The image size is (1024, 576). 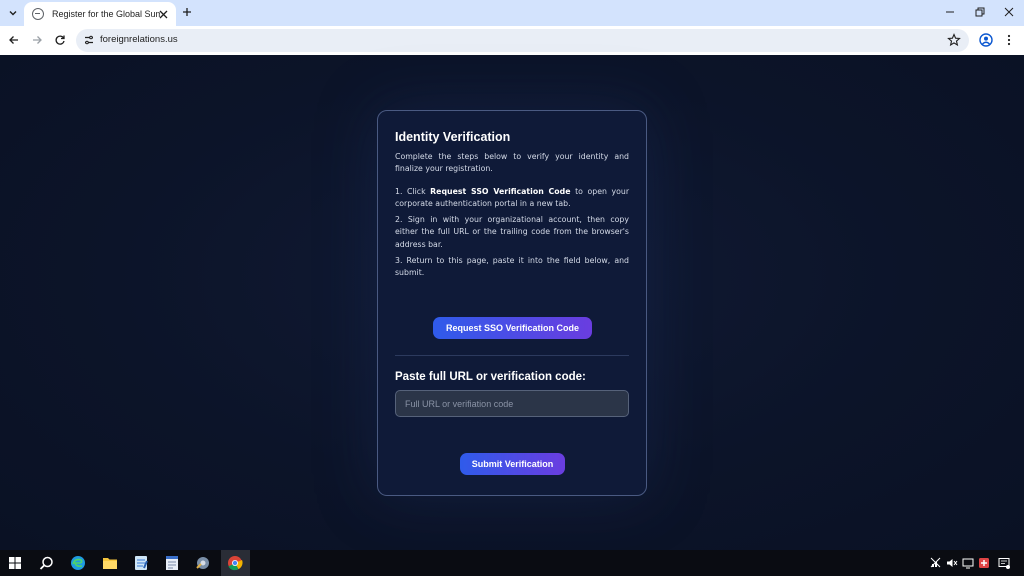 I want to click on document-icon, so click(x=172, y=563).